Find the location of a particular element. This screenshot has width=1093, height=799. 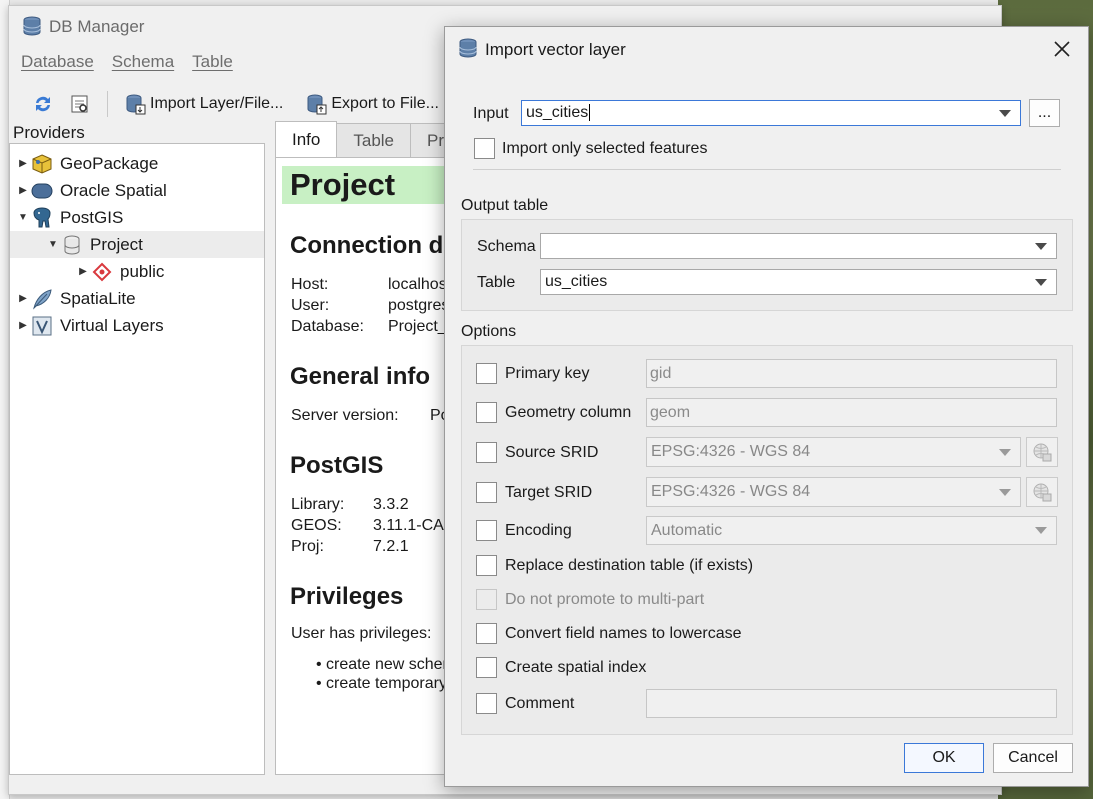

tree-item-project: ▼ Project is located at coordinates (137, 244).